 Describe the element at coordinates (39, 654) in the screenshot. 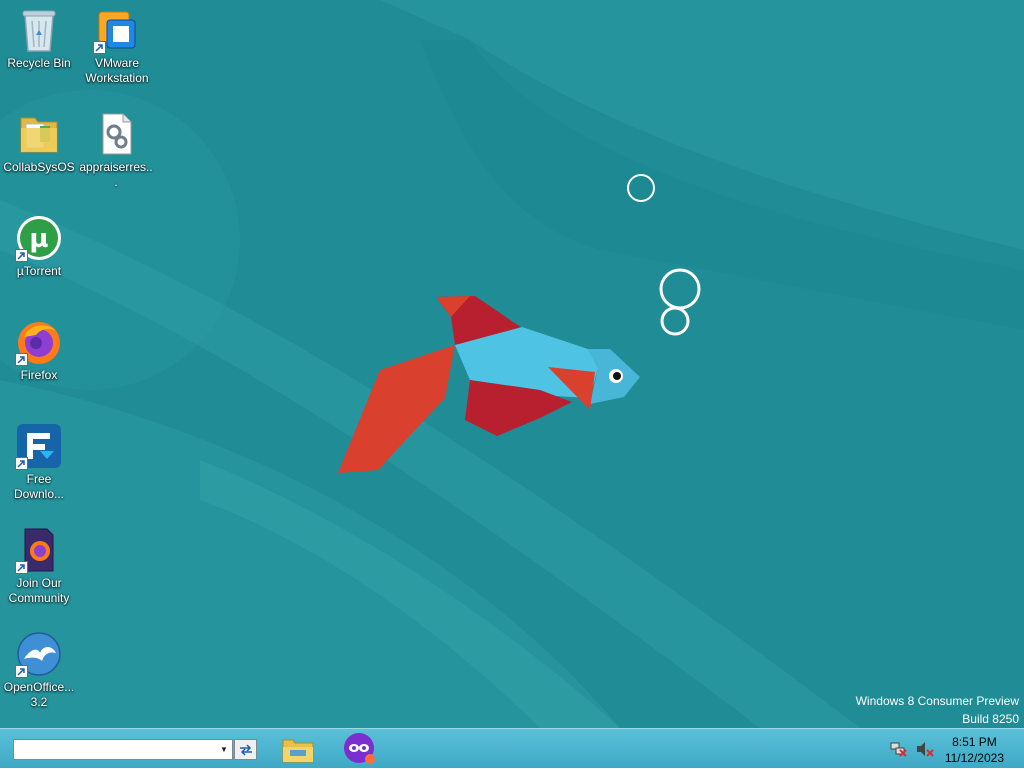

I see `openoffice-icon` at that location.